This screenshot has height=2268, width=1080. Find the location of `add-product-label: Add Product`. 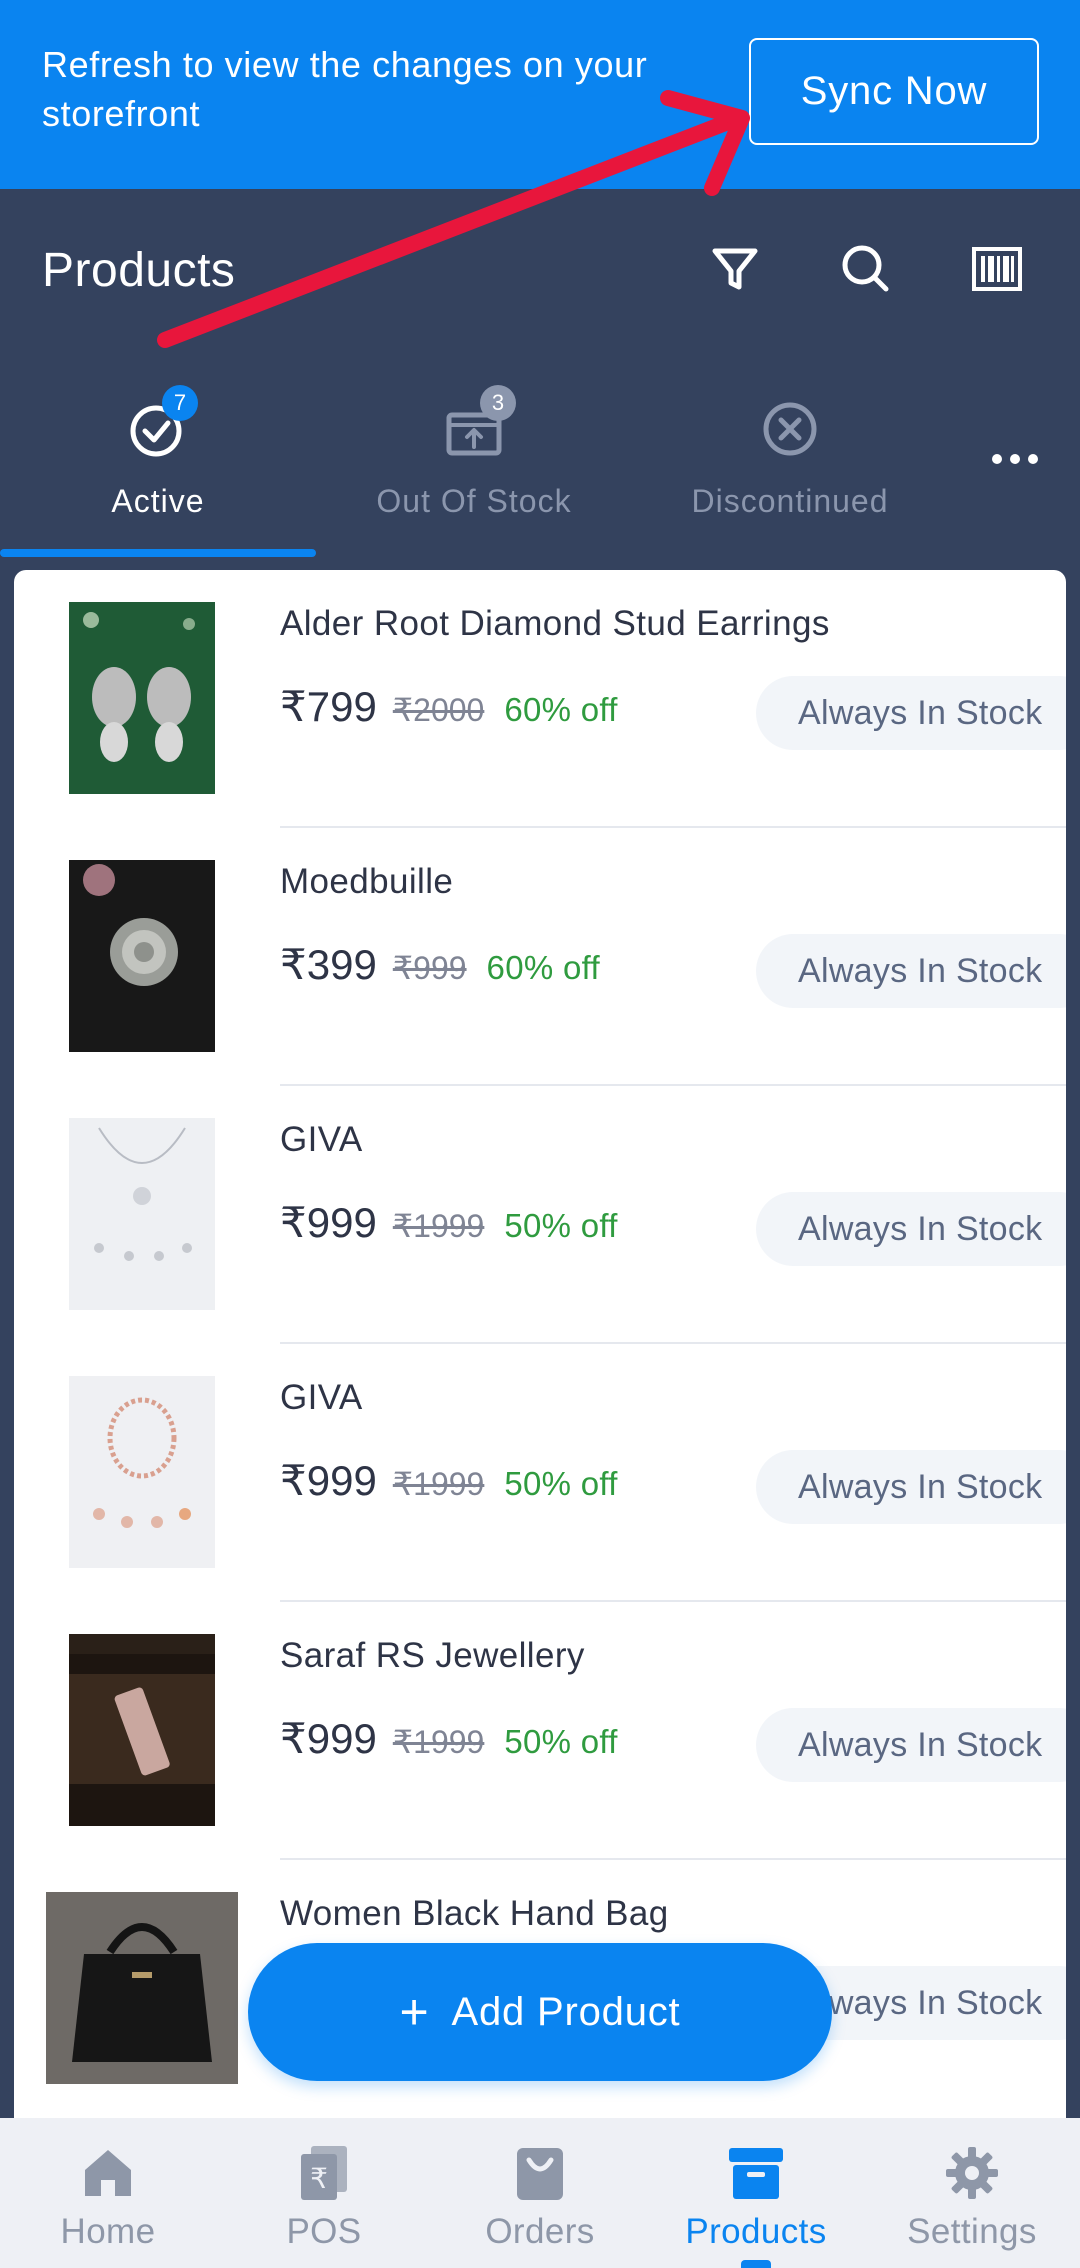

add-product-label: Add Product is located at coordinates (566, 2011).